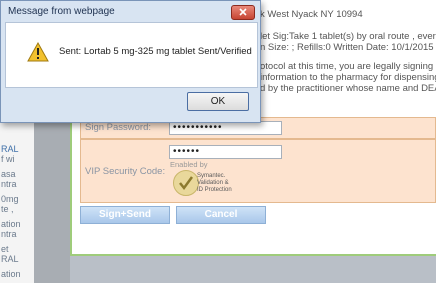 This screenshot has width=436, height=283. I want to click on left-fragment: te ,, so click(7, 209).